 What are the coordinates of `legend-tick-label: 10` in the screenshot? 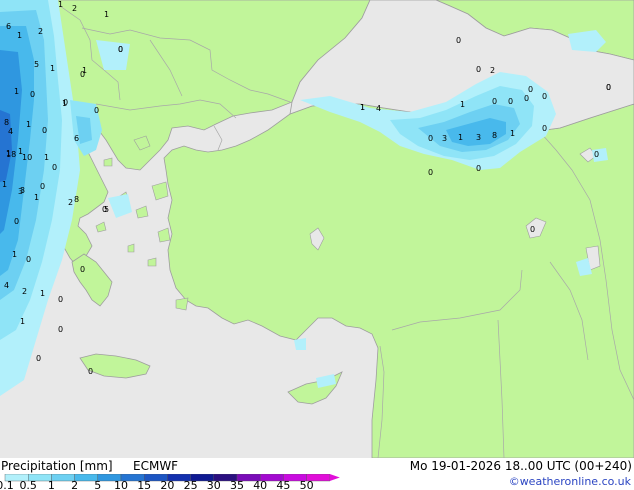 It's located at (121, 484).